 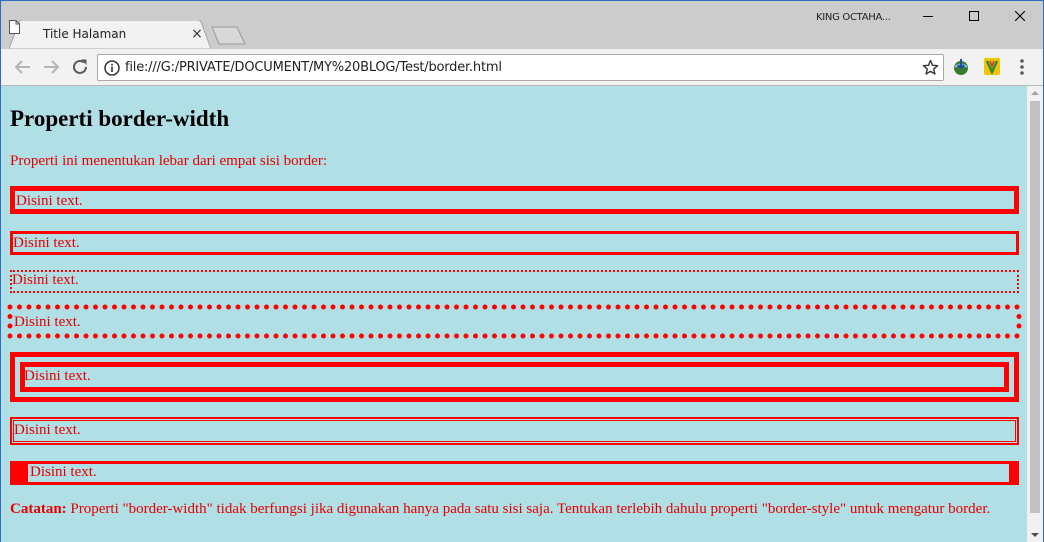 I want to click on vertical-scrollbar, so click(x=1035, y=314).